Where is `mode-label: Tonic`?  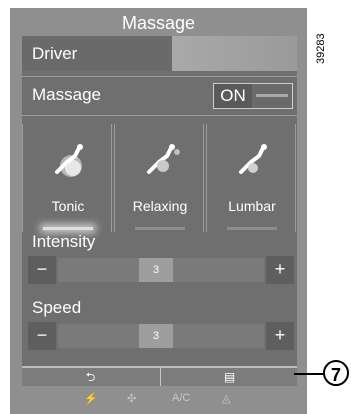
mode-label: Tonic is located at coordinates (68, 206).